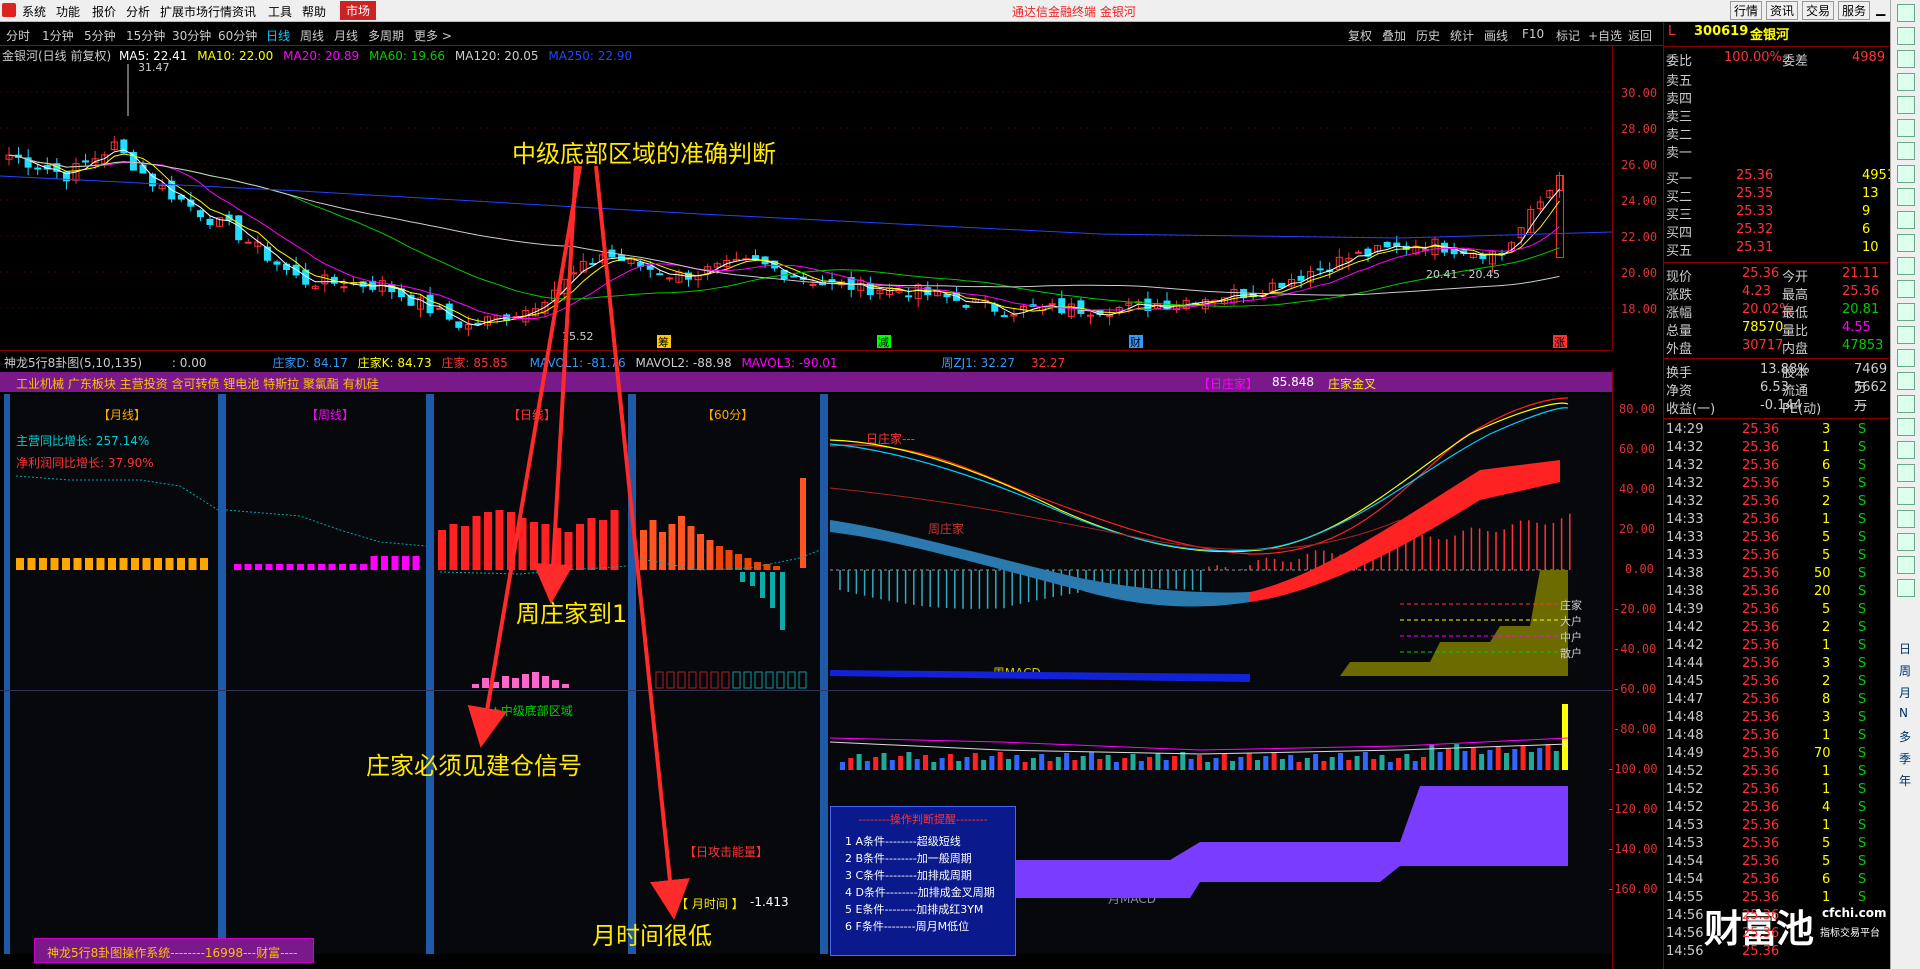  What do you see at coordinates (1905, 780) in the screenshot?
I see `sidebar-tab: 年` at bounding box center [1905, 780].